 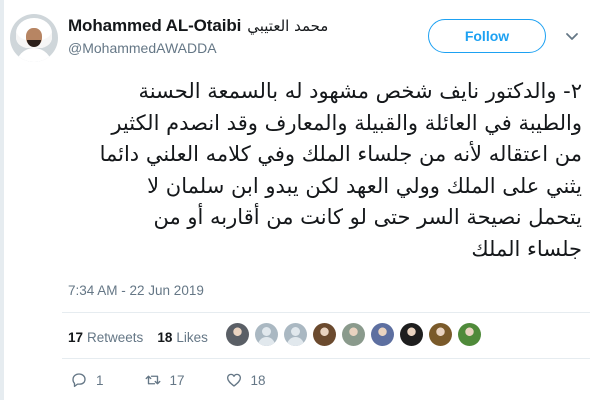 What do you see at coordinates (188, 380) in the screenshot?
I see `tweet-actions: 1 17 18` at bounding box center [188, 380].